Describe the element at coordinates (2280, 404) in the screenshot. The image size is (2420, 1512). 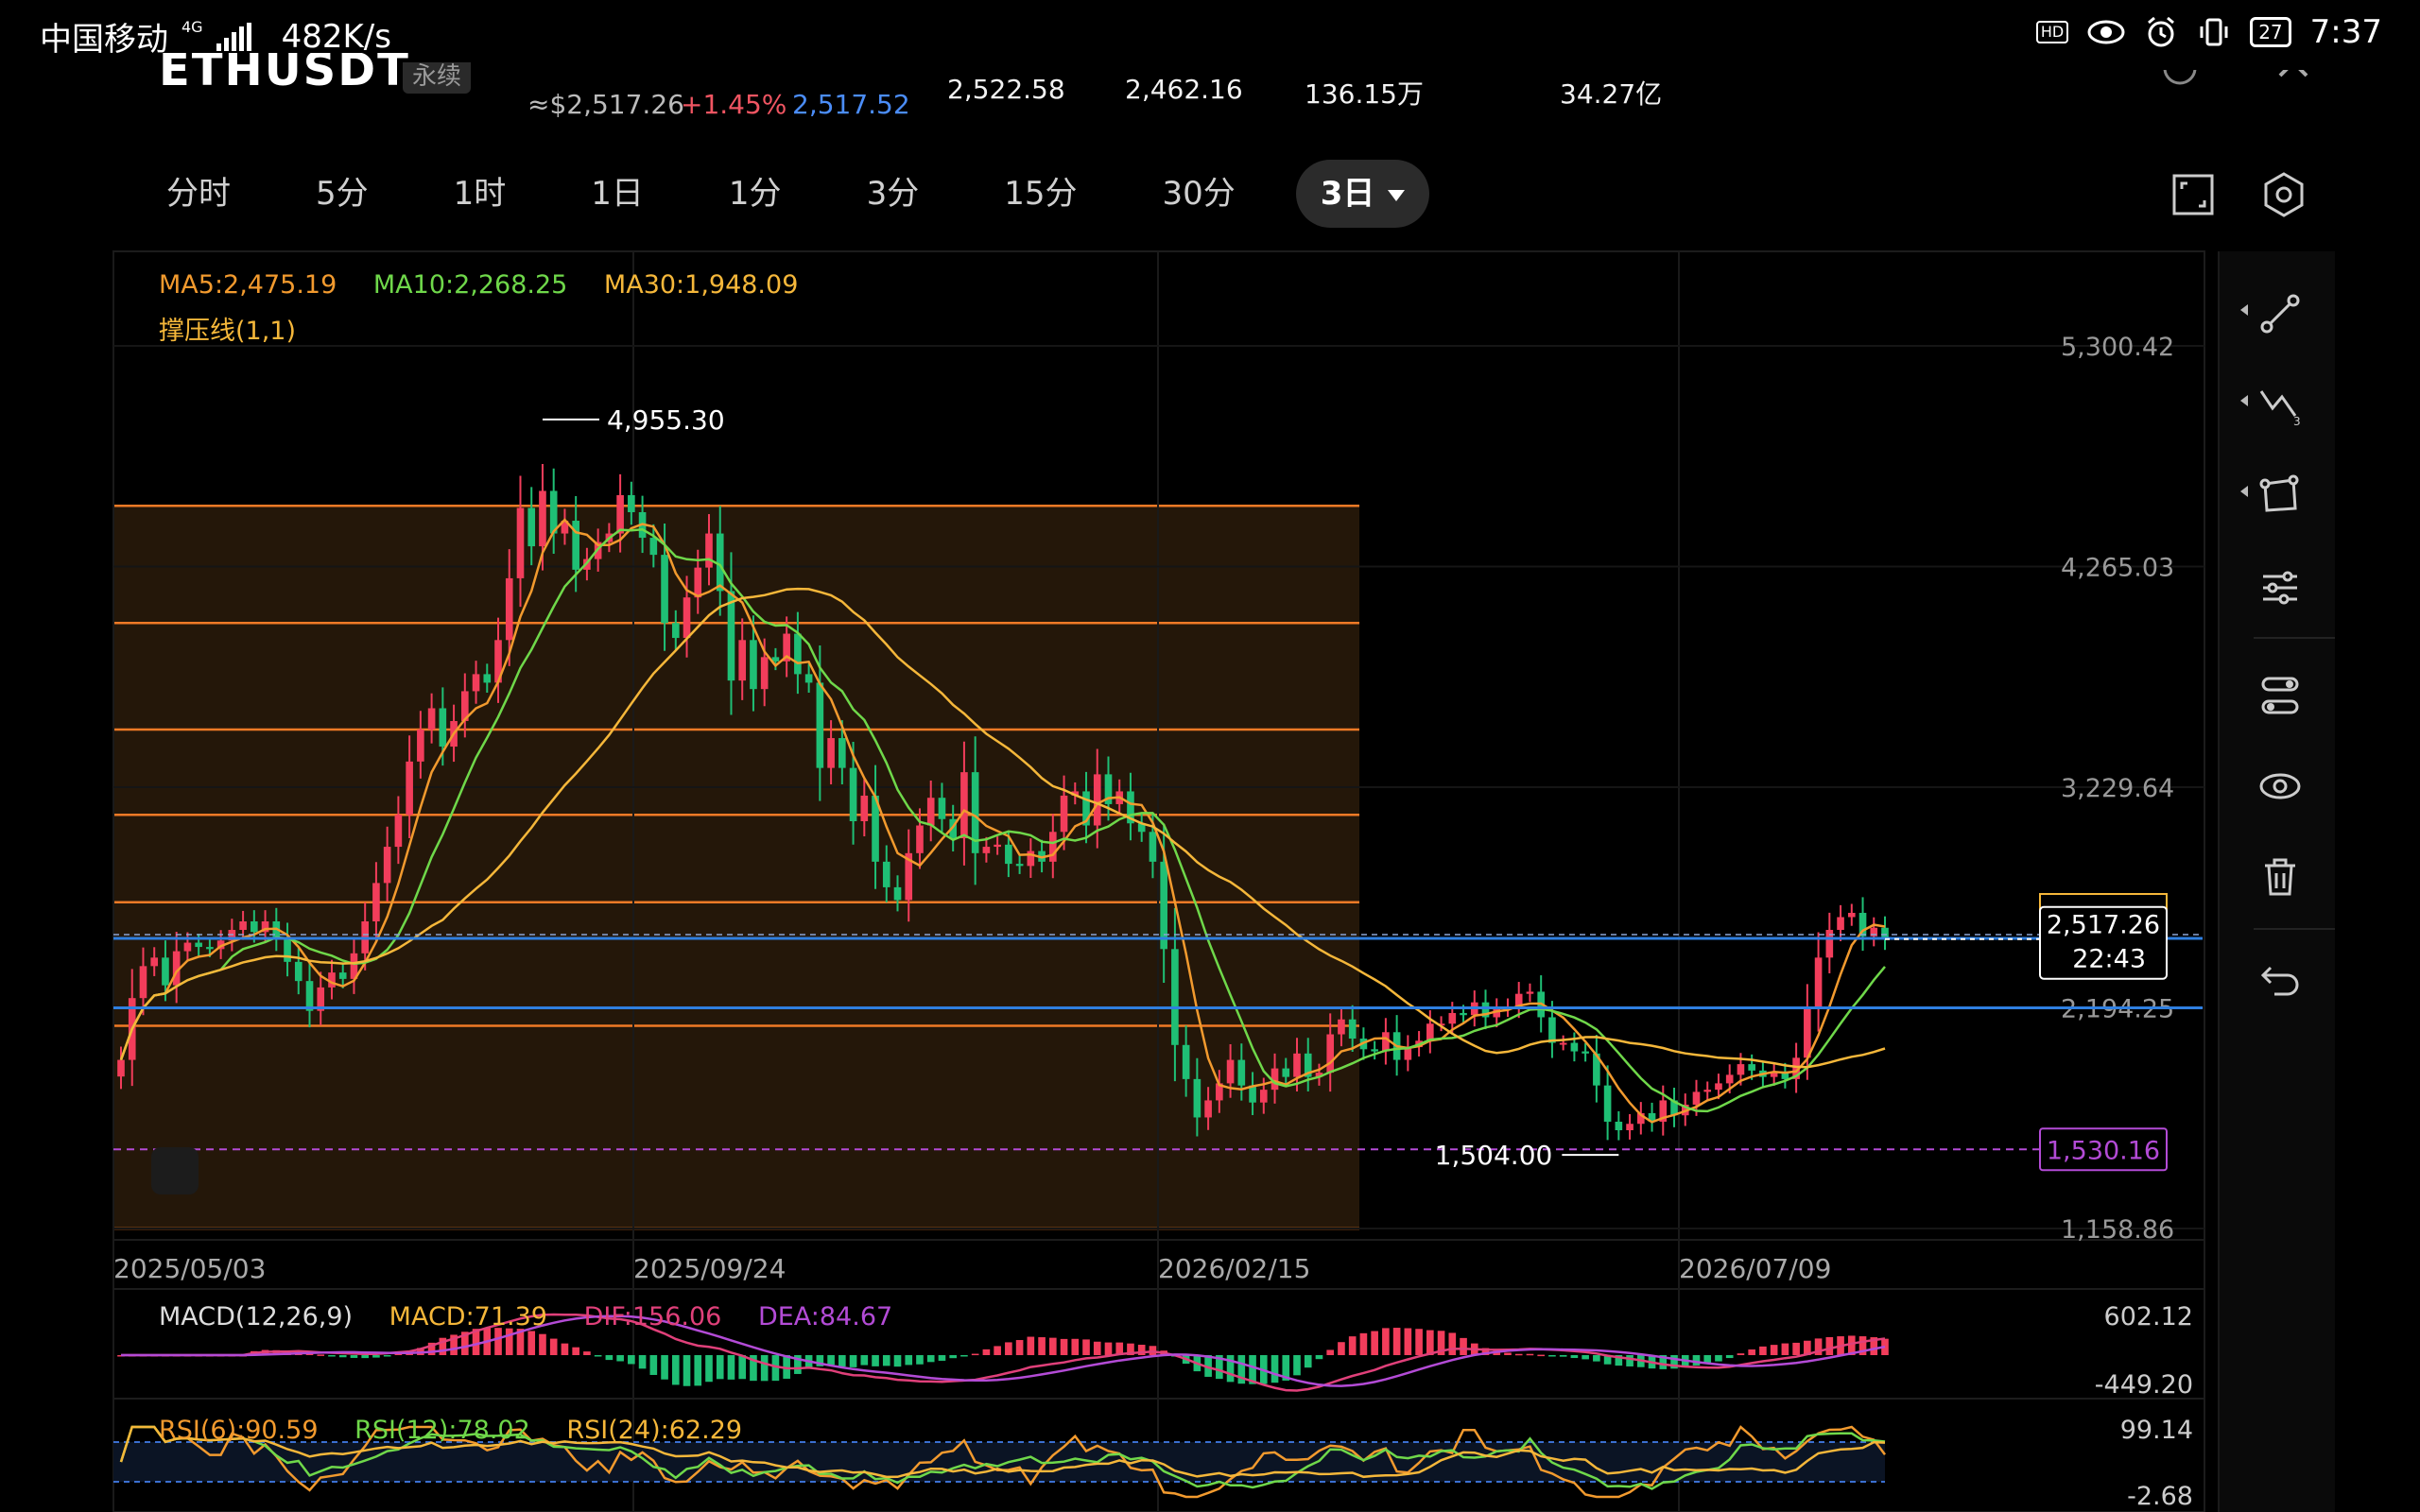
I see `wave-tool-icon: 3` at that location.